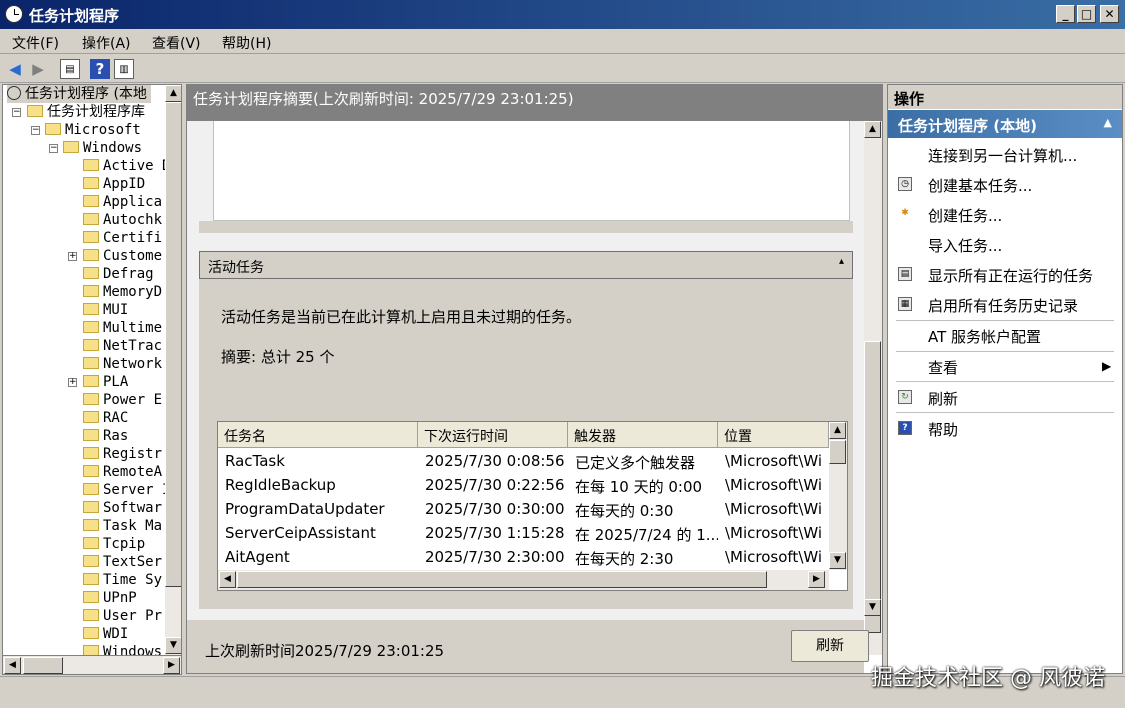 The width and height of the screenshot is (1125, 708). What do you see at coordinates (1010, 275) in the screenshot?
I see `action-show-running: 显示所有正在运行的任务` at bounding box center [1010, 275].